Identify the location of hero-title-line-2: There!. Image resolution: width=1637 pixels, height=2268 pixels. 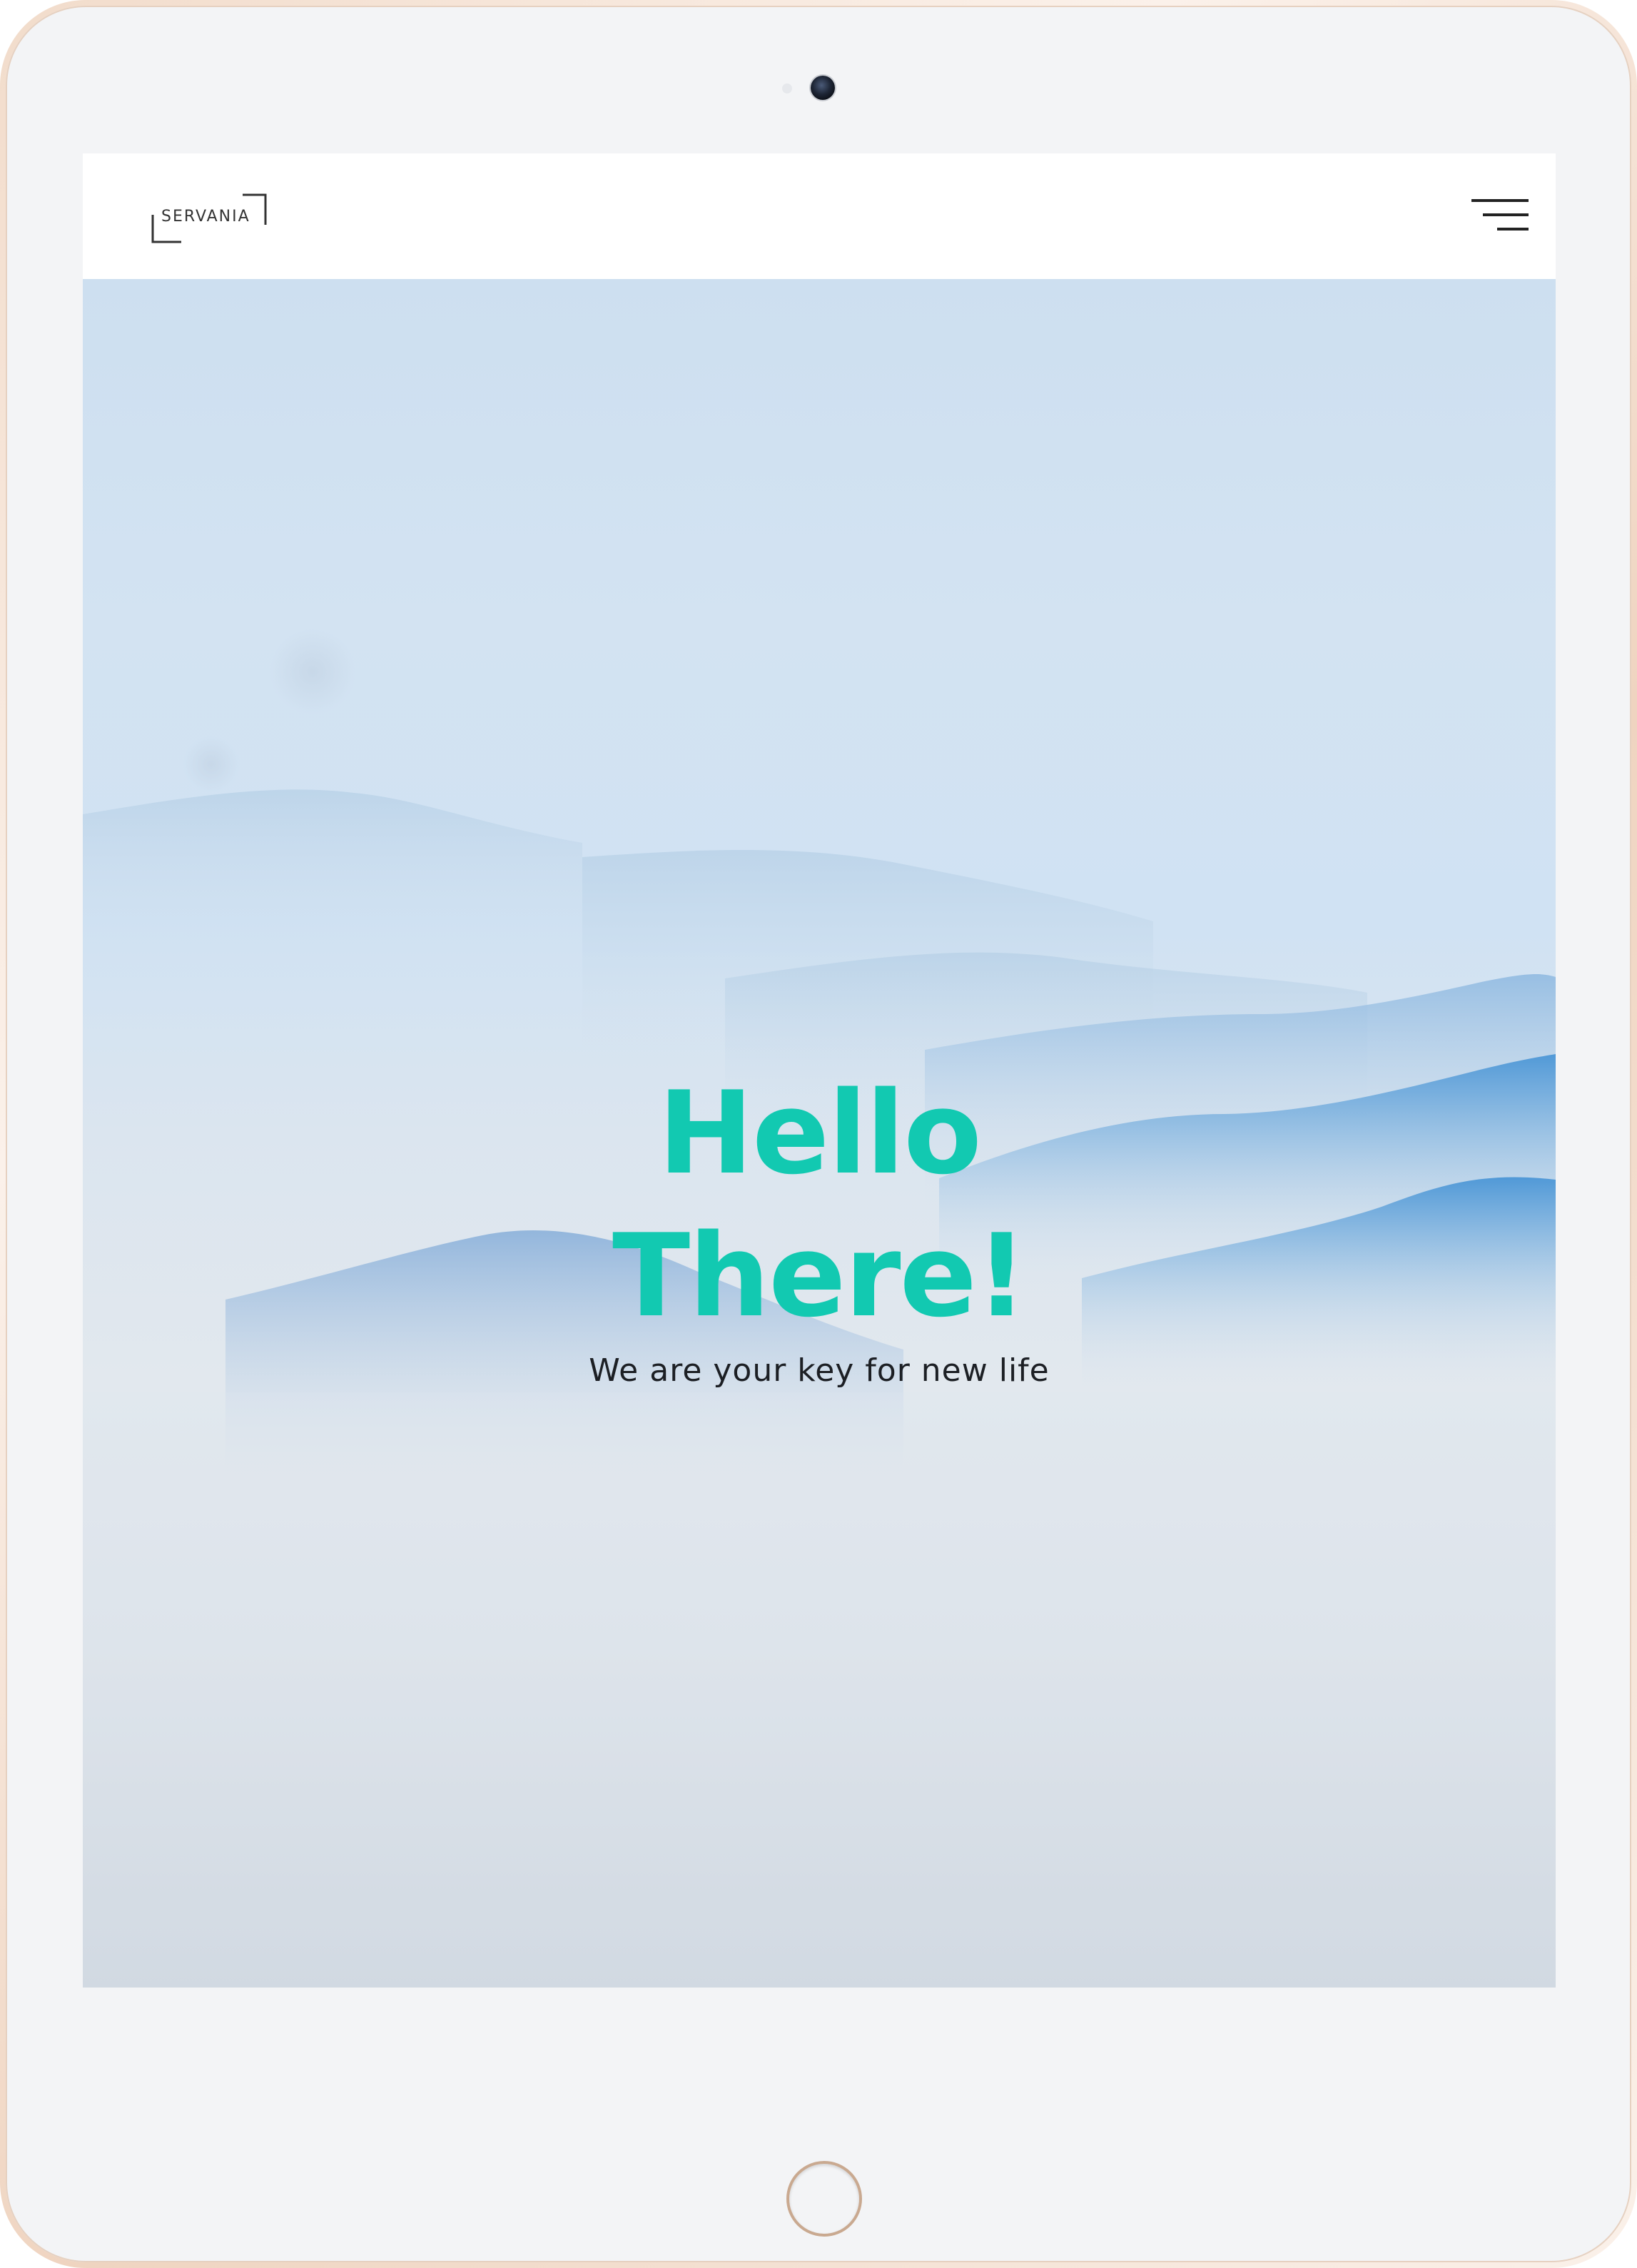
(820, 1276).